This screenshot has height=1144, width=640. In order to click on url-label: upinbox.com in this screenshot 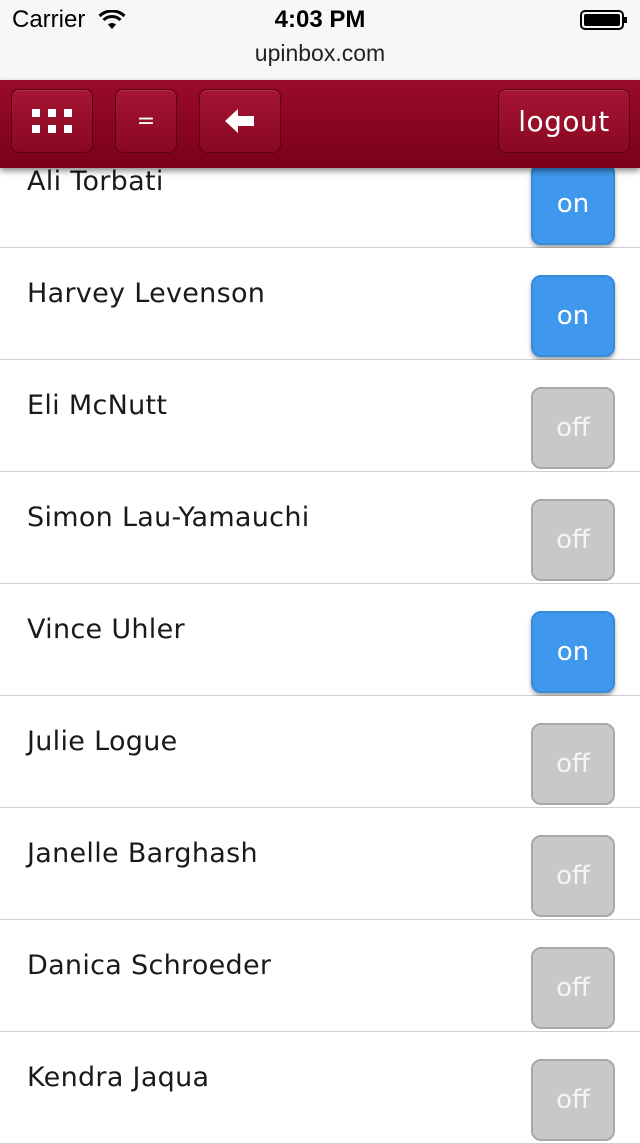, I will do `click(320, 53)`.